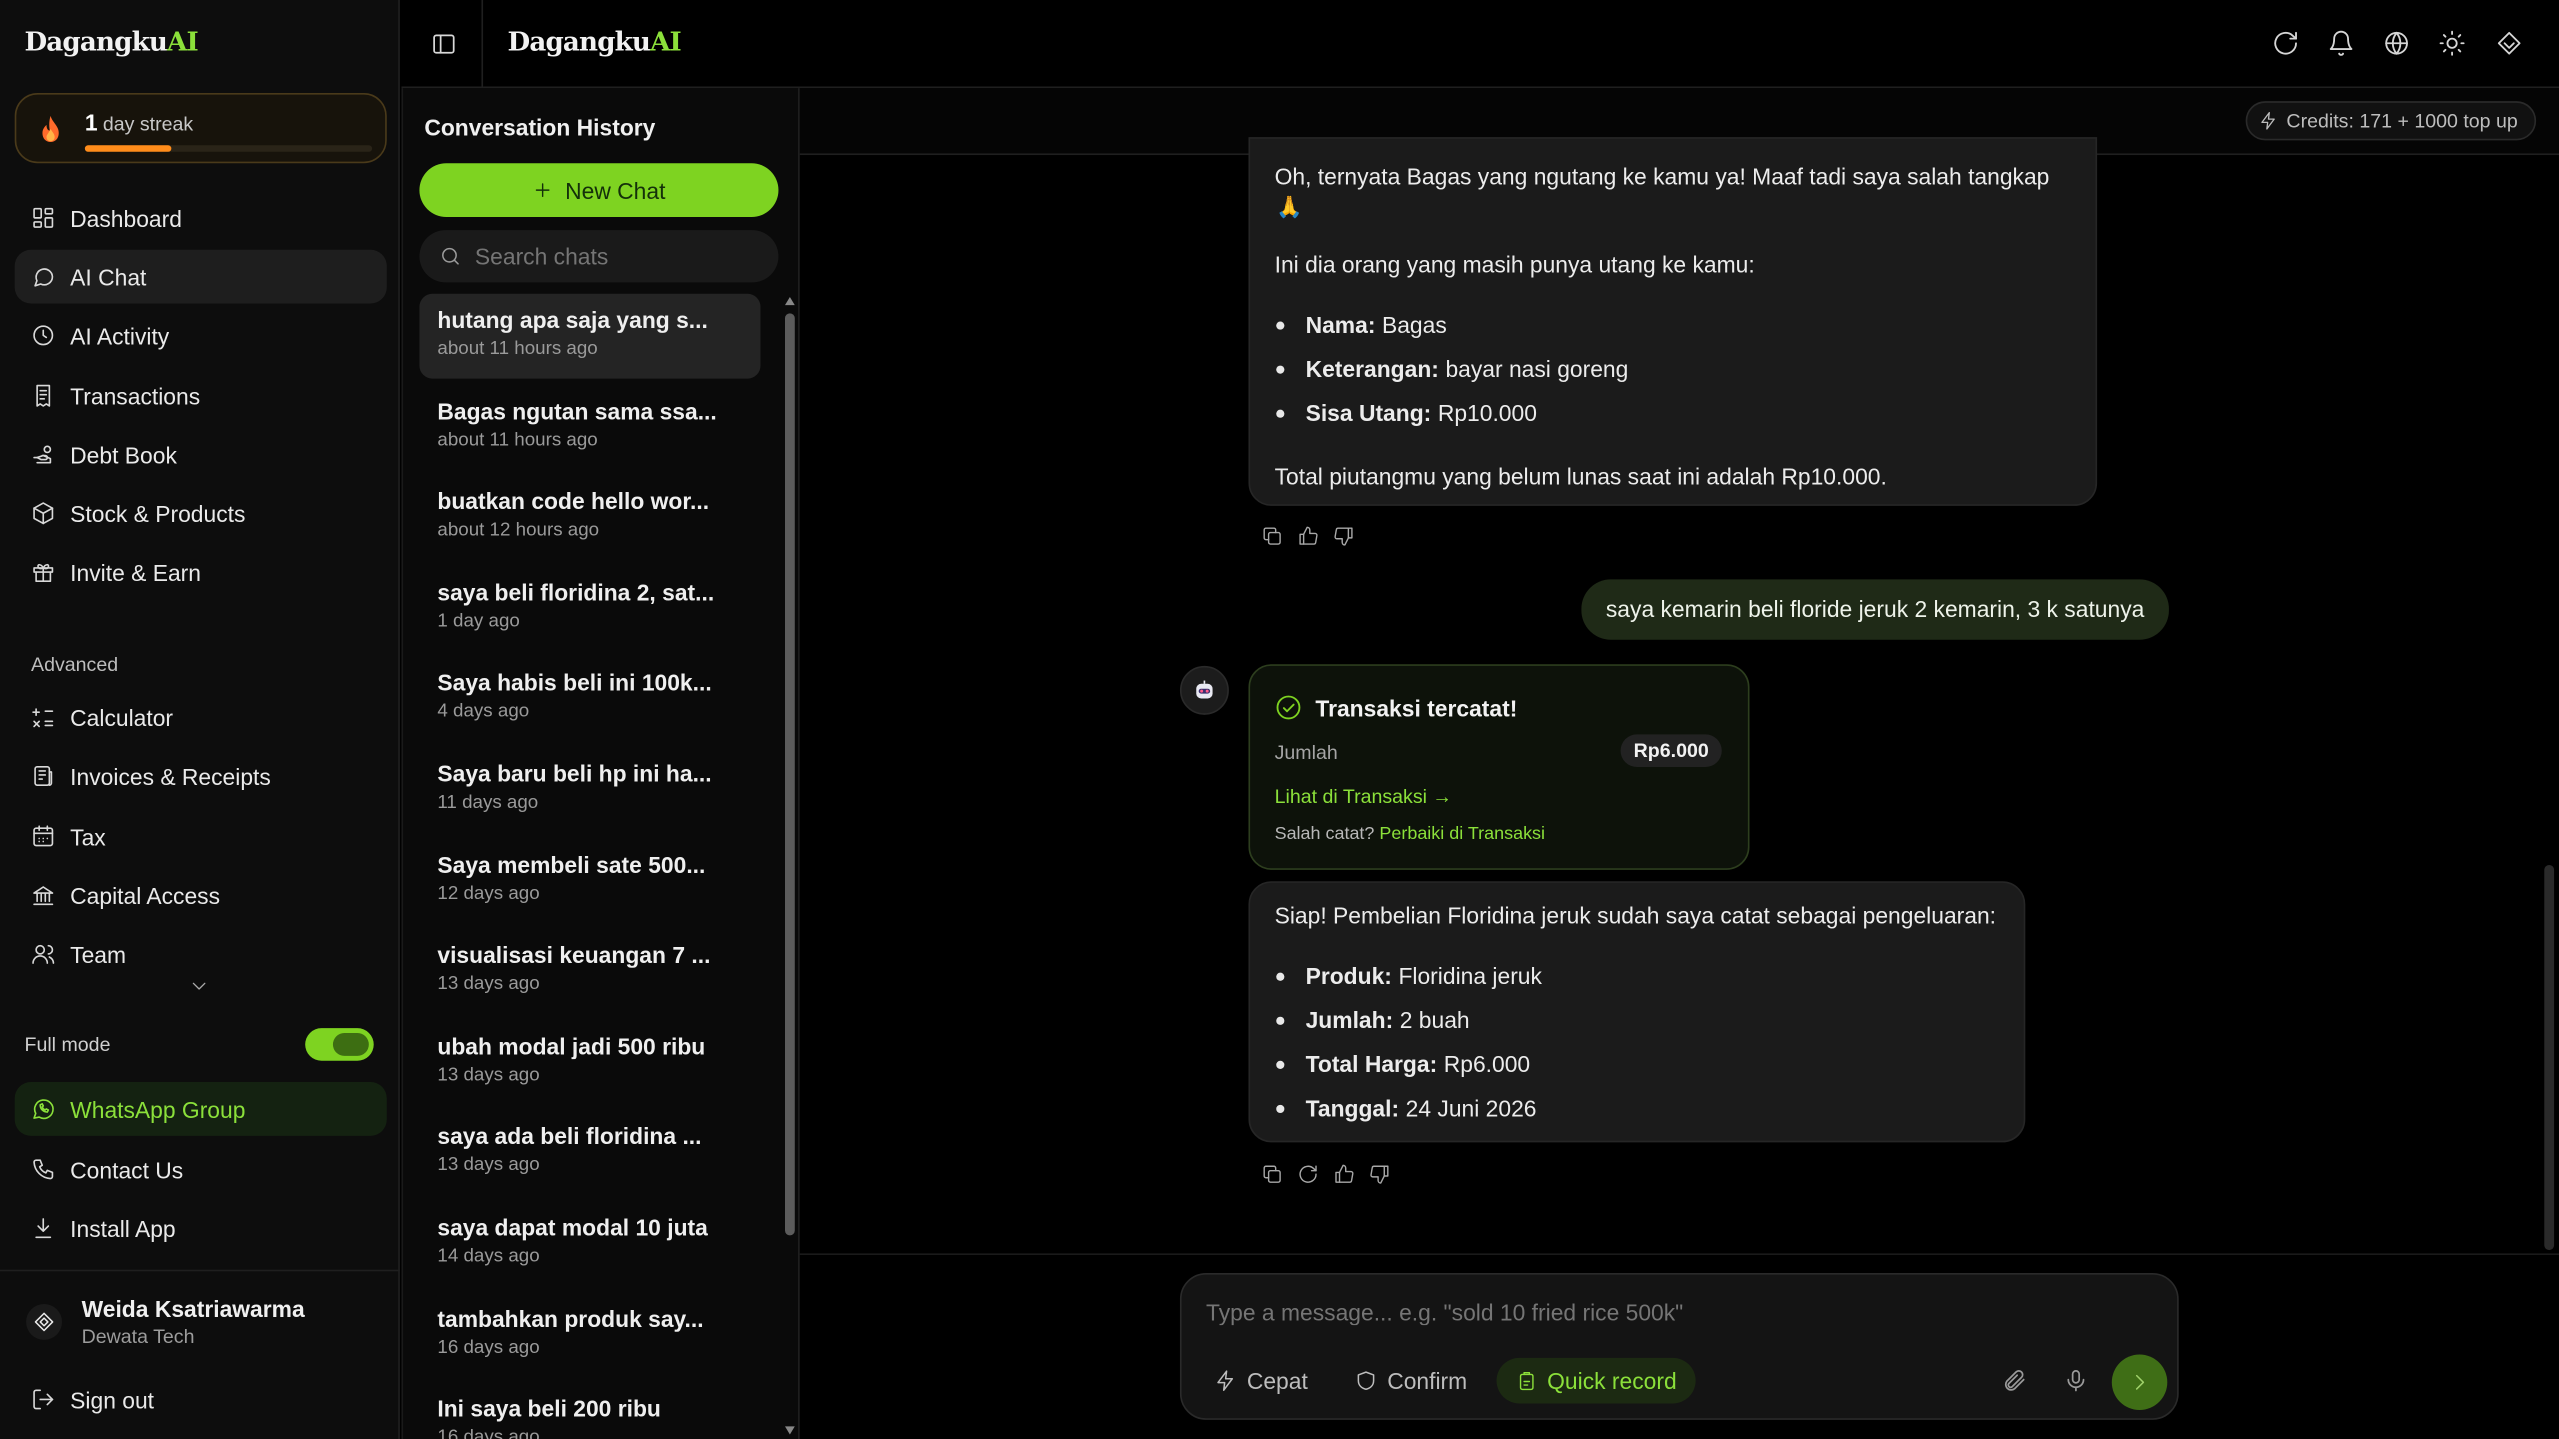 The height and width of the screenshot is (1439, 2559). What do you see at coordinates (200, 1109) in the screenshot?
I see `sidebar-item-whatsapp-group: WhatsApp Group` at bounding box center [200, 1109].